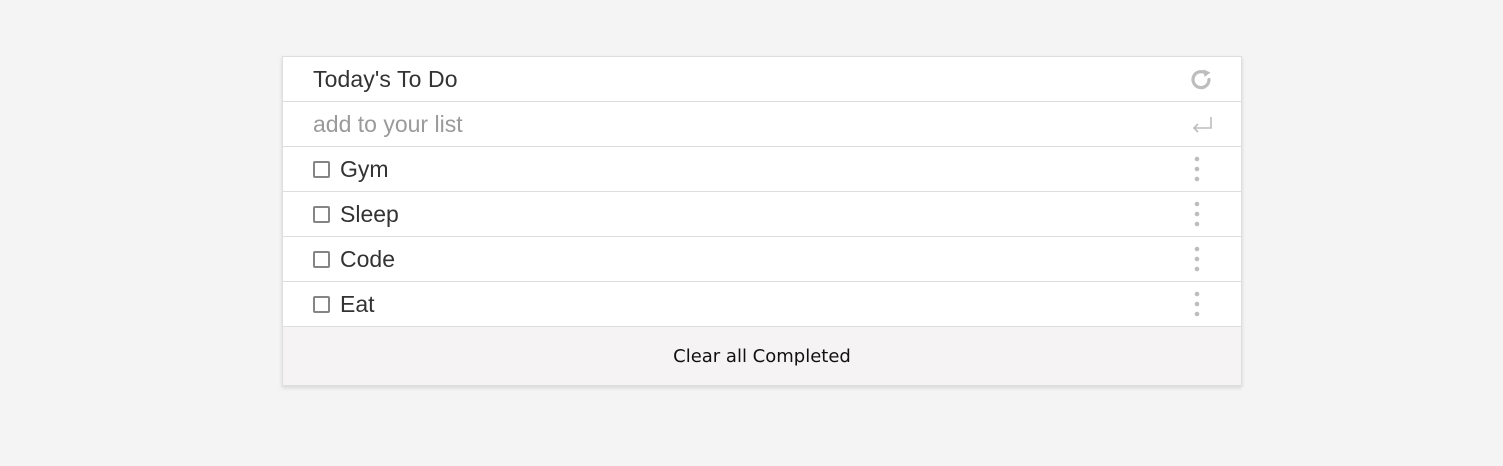 The image size is (1503, 466). What do you see at coordinates (723, 124) in the screenshot?
I see `add-item-input` at bounding box center [723, 124].